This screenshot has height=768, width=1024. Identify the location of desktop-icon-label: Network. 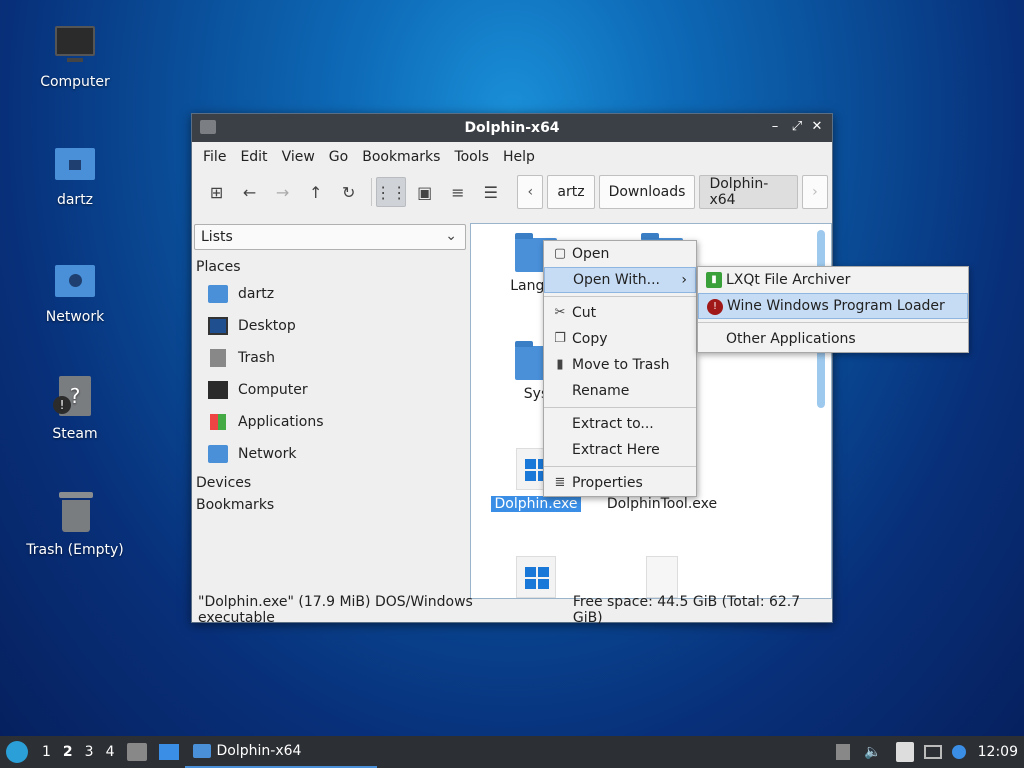
(75, 317).